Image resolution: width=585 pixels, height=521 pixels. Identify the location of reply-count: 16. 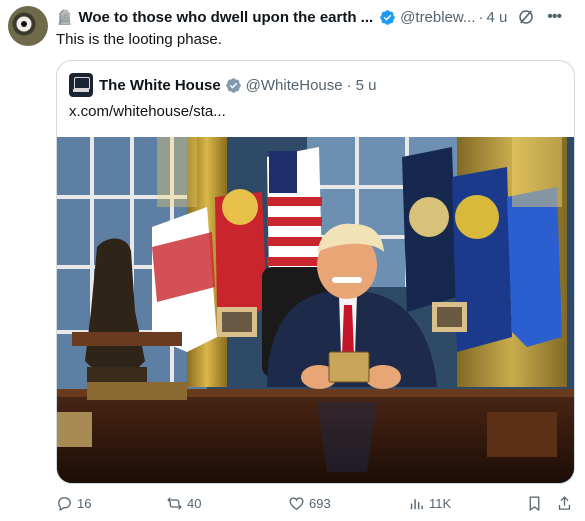
(84, 503).